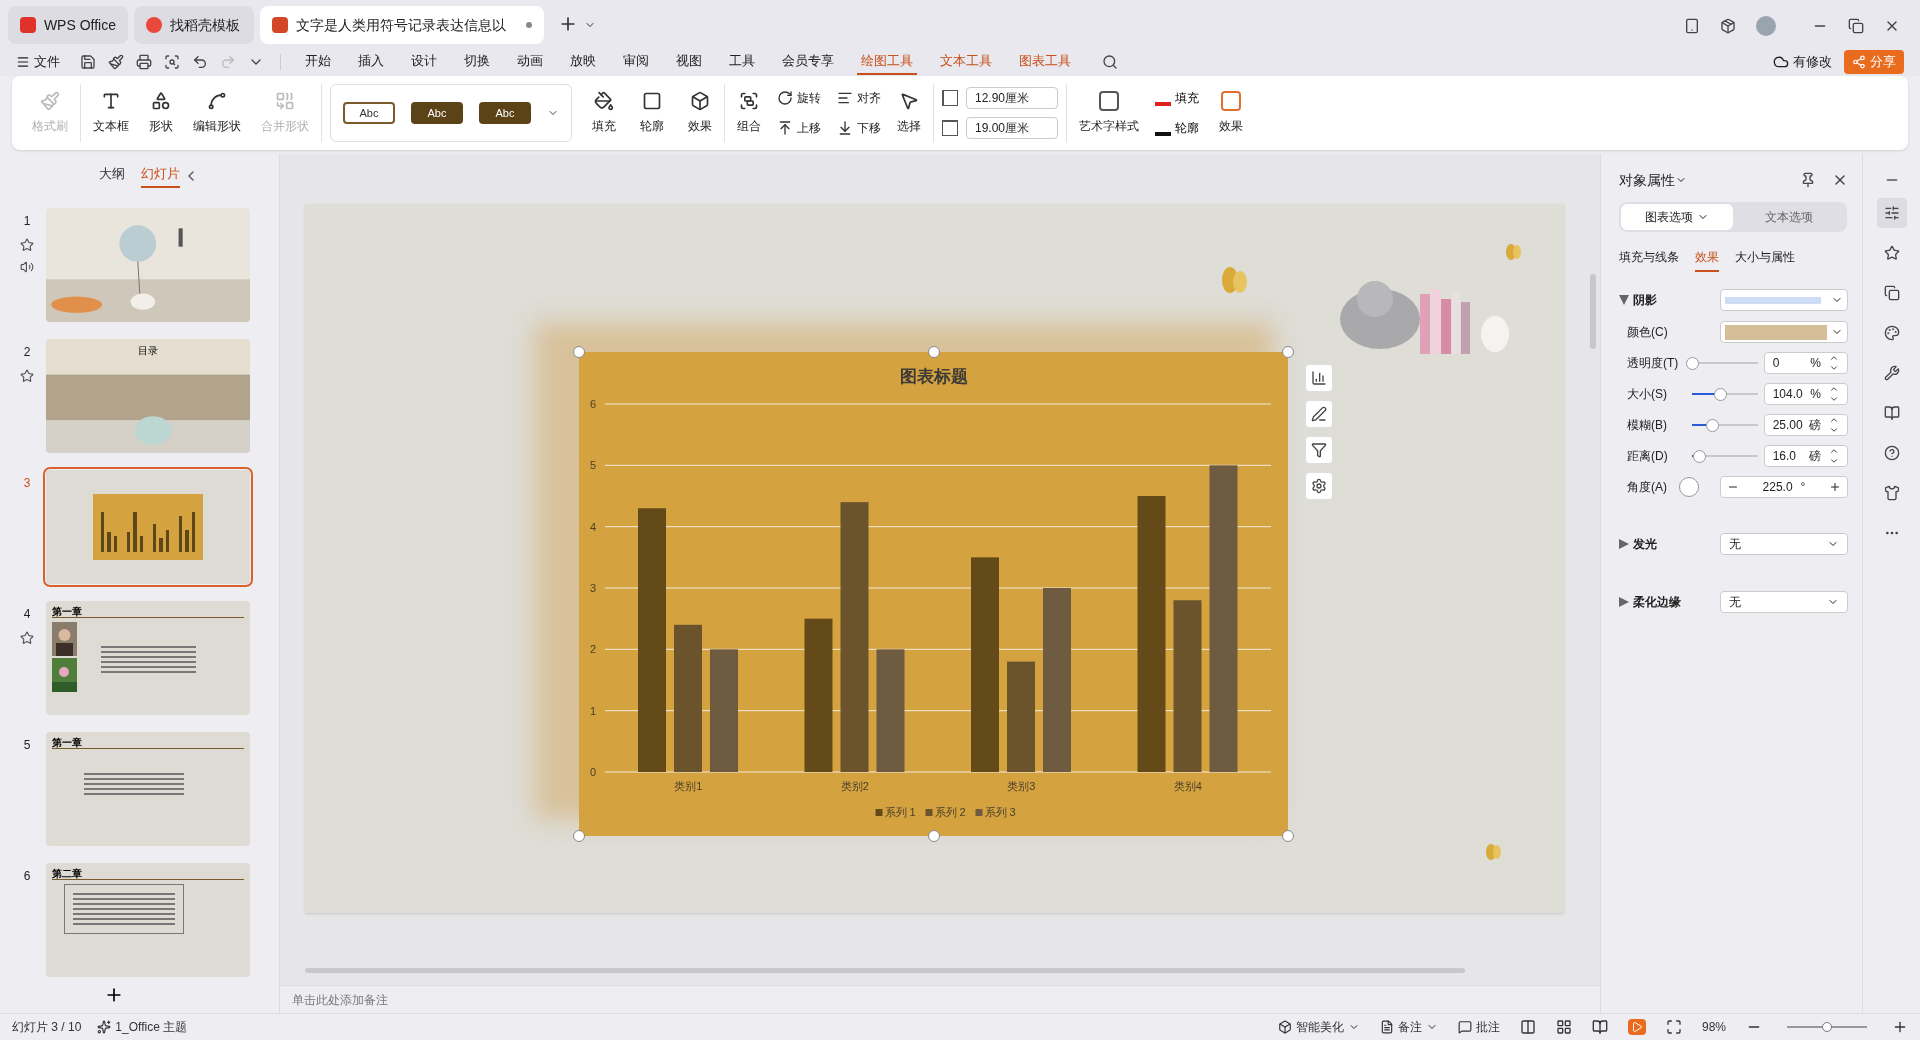 The image size is (1920, 1040). Describe the element at coordinates (1319, 450) in the screenshot. I see `chart-filter-button` at that location.